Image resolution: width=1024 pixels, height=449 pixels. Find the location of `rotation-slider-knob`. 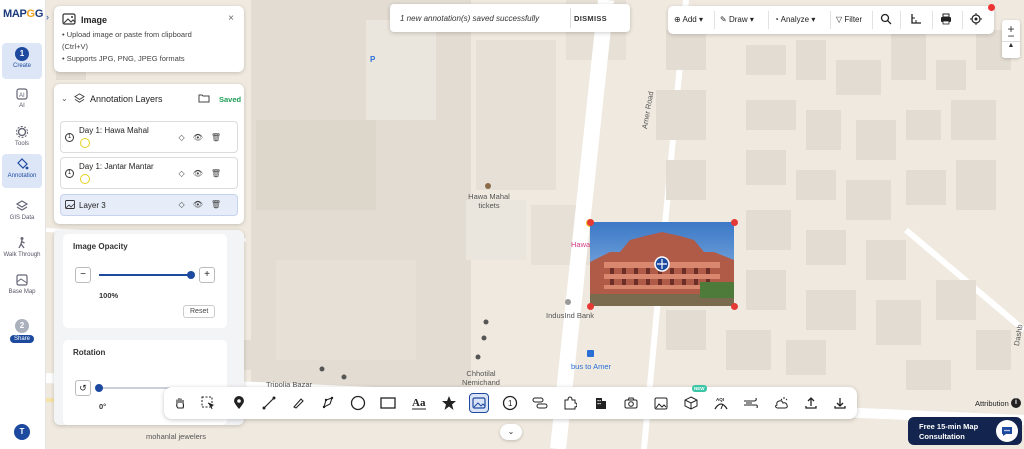

rotation-slider-knob is located at coordinates (99, 388).